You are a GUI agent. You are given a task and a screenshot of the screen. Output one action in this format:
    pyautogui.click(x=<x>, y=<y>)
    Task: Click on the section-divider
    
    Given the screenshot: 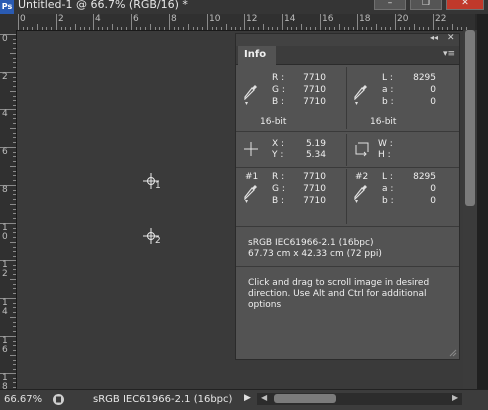 What is the action you would take?
    pyautogui.click(x=347, y=167)
    